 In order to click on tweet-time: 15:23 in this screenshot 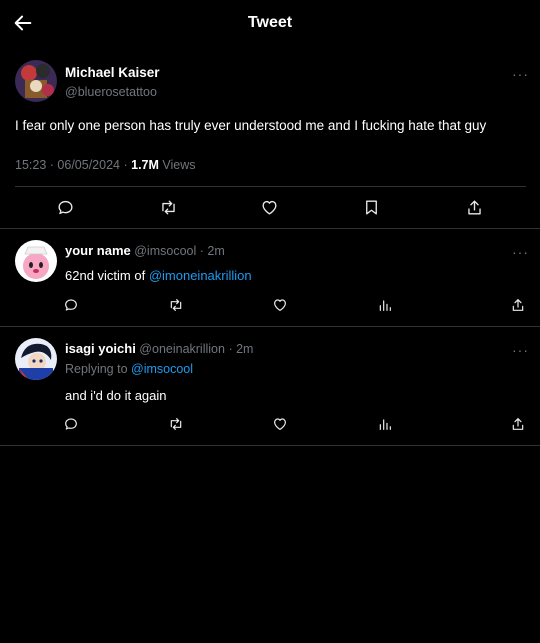, I will do `click(31, 165)`.